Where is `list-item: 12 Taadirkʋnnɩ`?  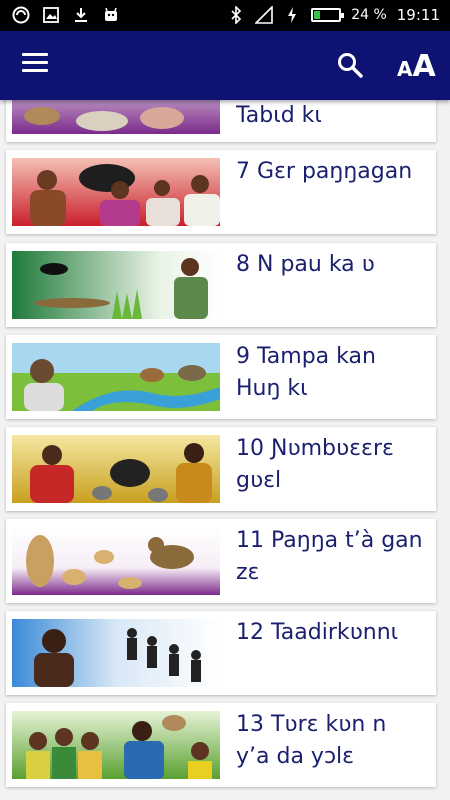 list-item: 12 Taadirkʋnnɩ is located at coordinates (221, 653).